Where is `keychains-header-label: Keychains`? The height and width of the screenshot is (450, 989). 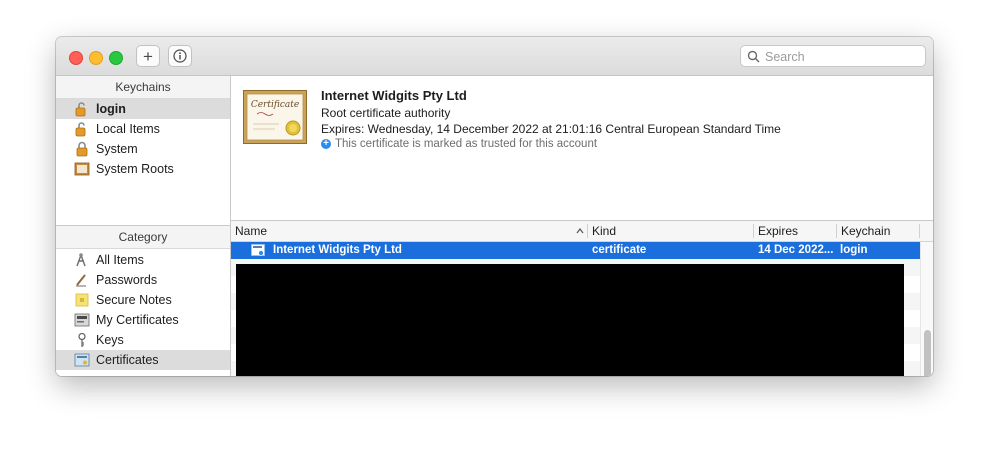 keychains-header-label: Keychains is located at coordinates (143, 87).